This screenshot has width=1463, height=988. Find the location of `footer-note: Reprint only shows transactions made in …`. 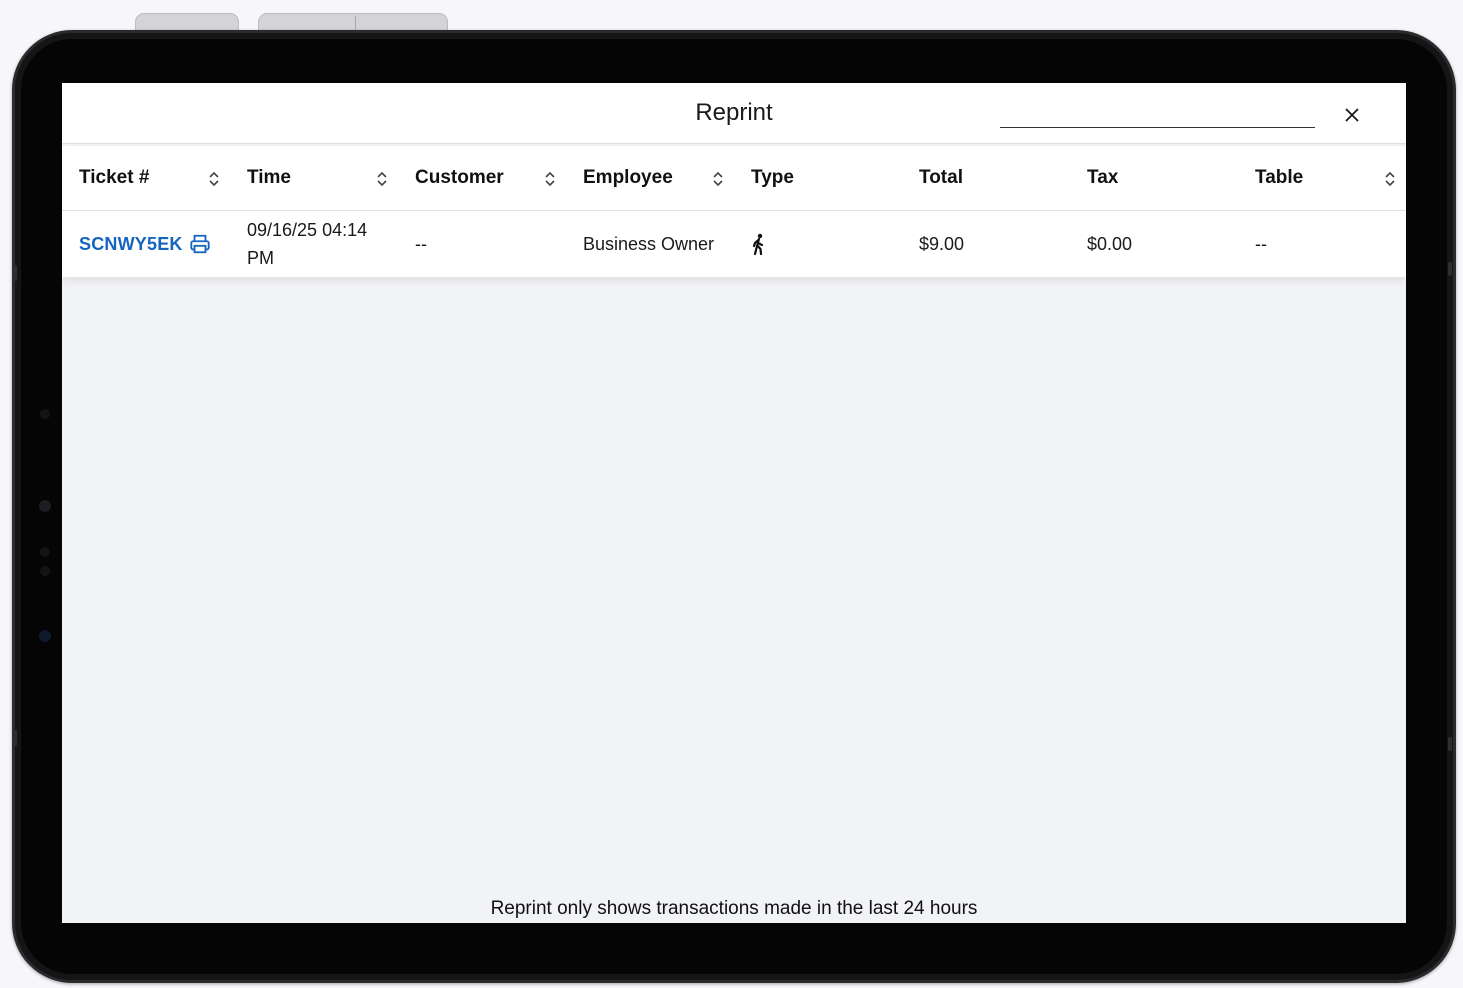

footer-note: Reprint only shows transactions made in … is located at coordinates (734, 908).